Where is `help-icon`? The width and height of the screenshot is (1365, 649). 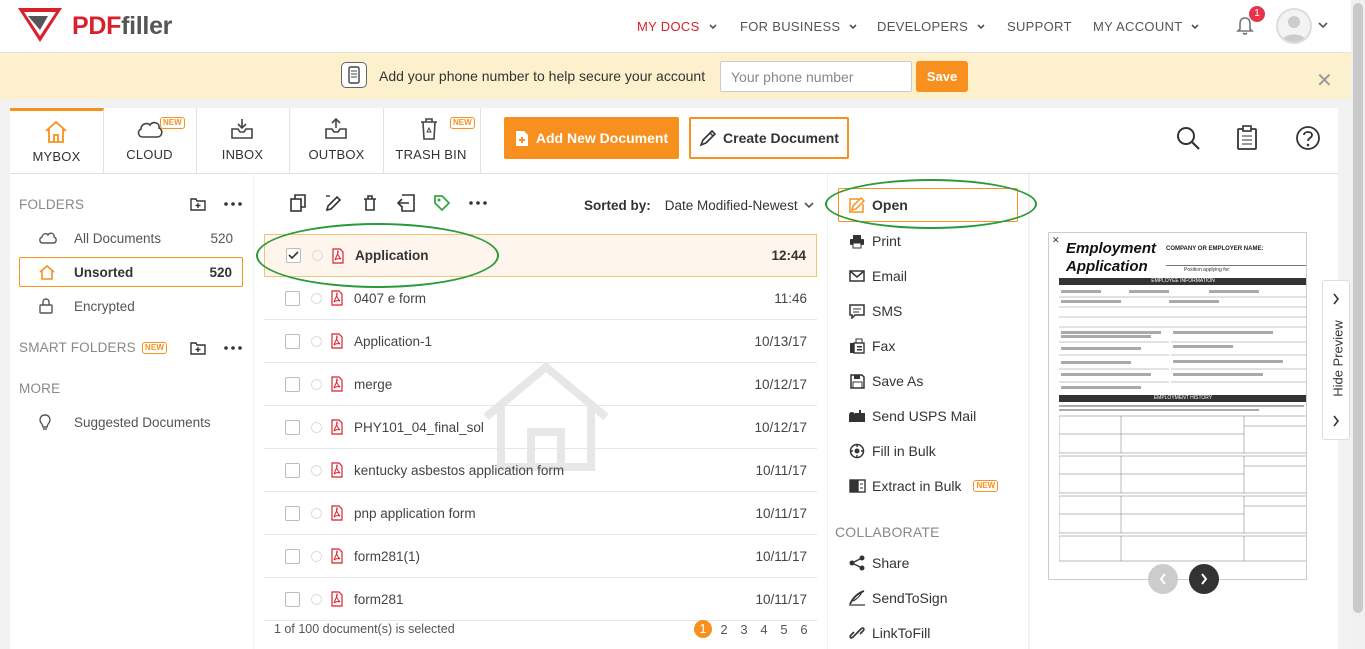
help-icon is located at coordinates (1308, 138).